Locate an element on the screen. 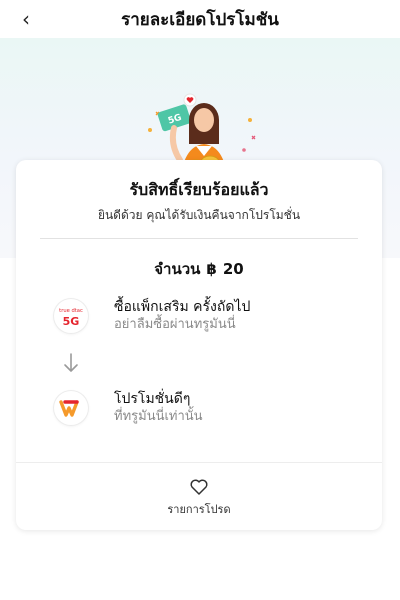 This screenshot has height=600, width=400. step-title: โปรโมชั่นดีๆ is located at coordinates (152, 399).